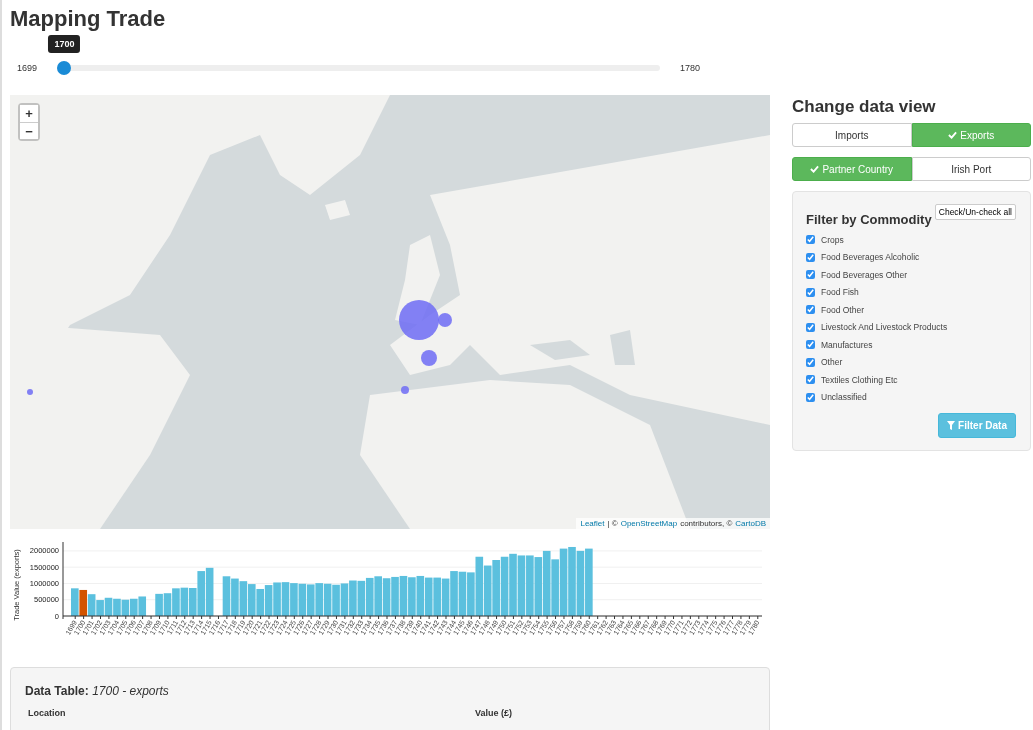 The image size is (1033, 730). I want to click on checkbox-label: Food Fish, so click(840, 292).